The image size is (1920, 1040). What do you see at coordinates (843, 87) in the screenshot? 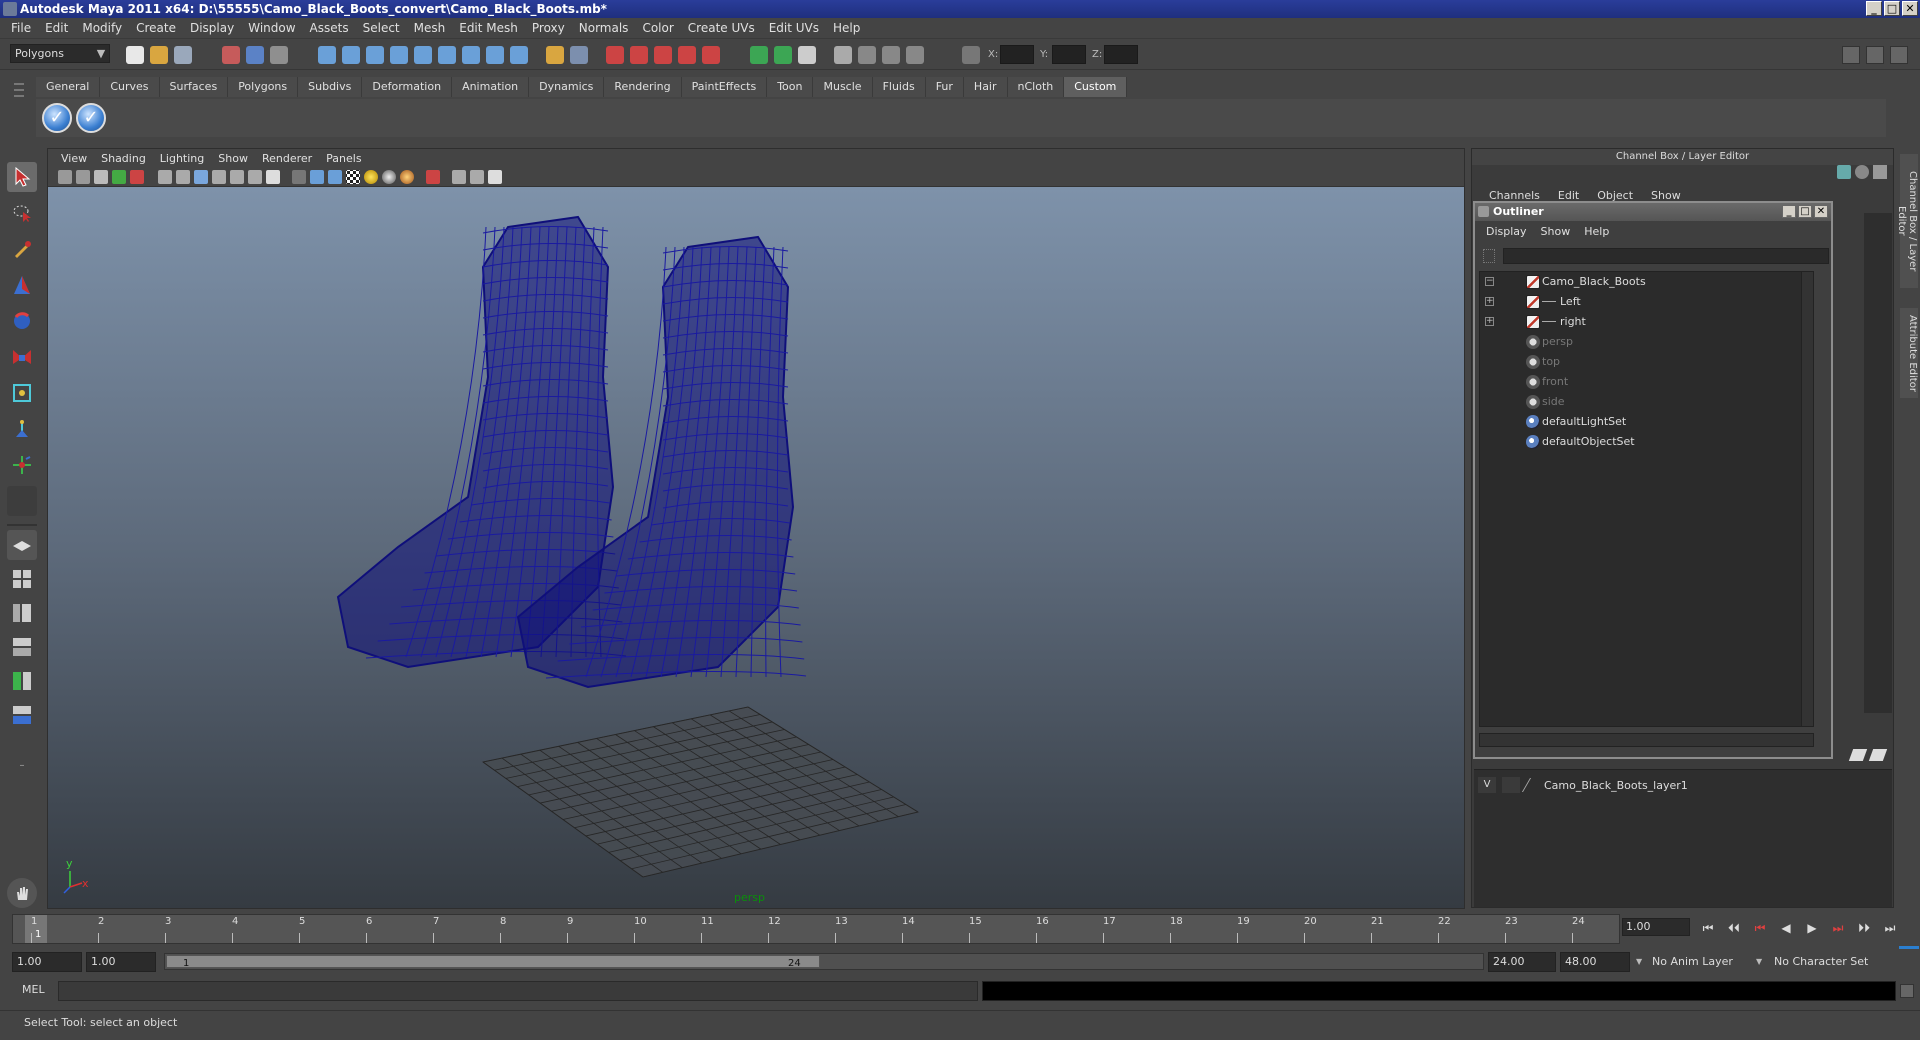
I see `shelf-tab-muscle: Muscle` at bounding box center [843, 87].